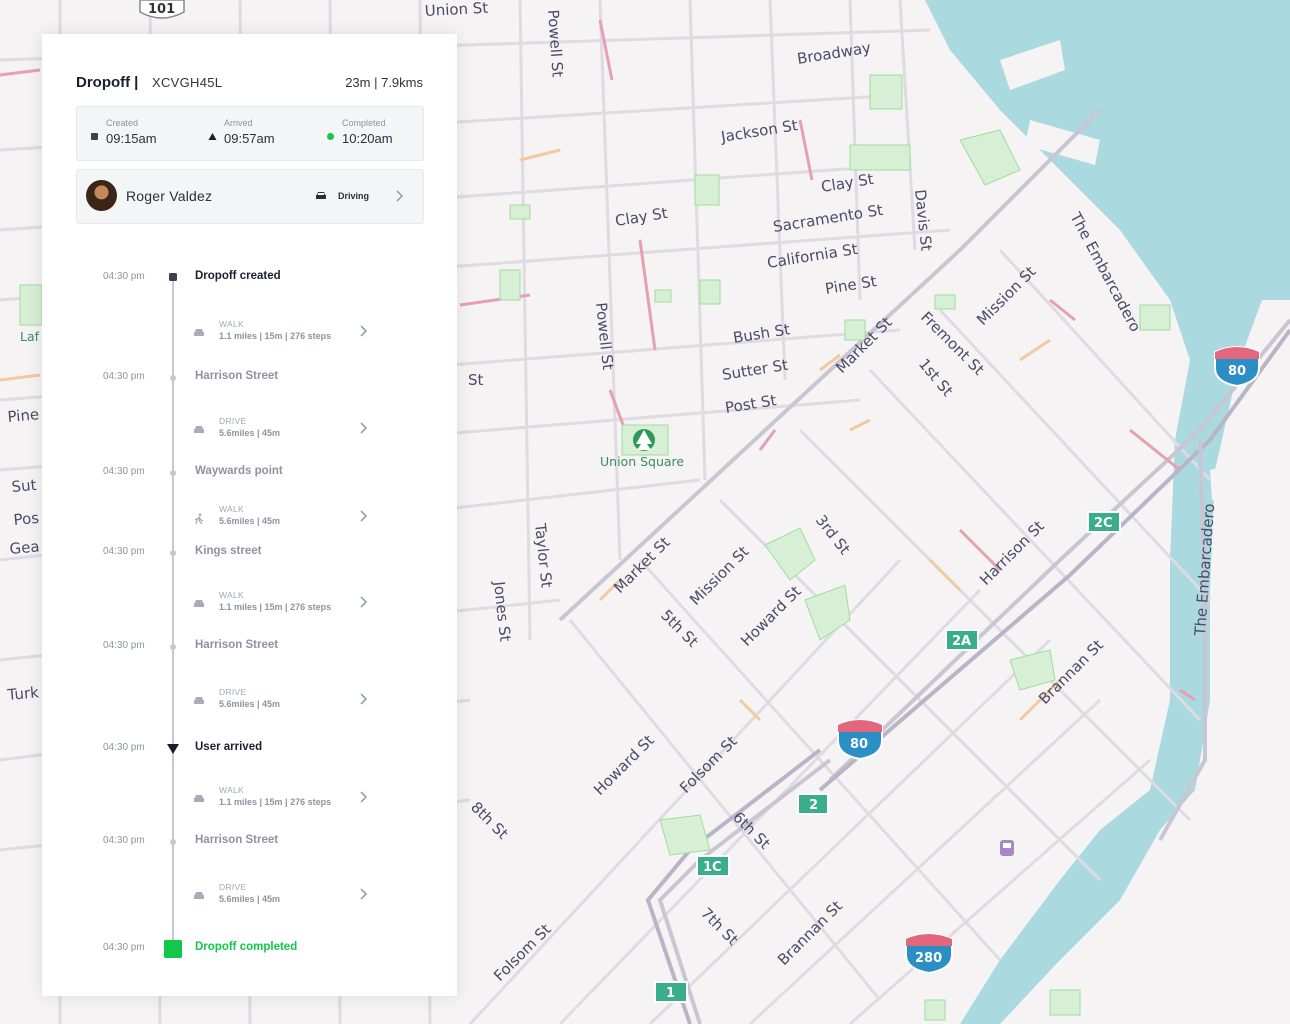 This screenshot has width=1290, height=1024. I want to click on street-label: Pos, so click(26, 519).